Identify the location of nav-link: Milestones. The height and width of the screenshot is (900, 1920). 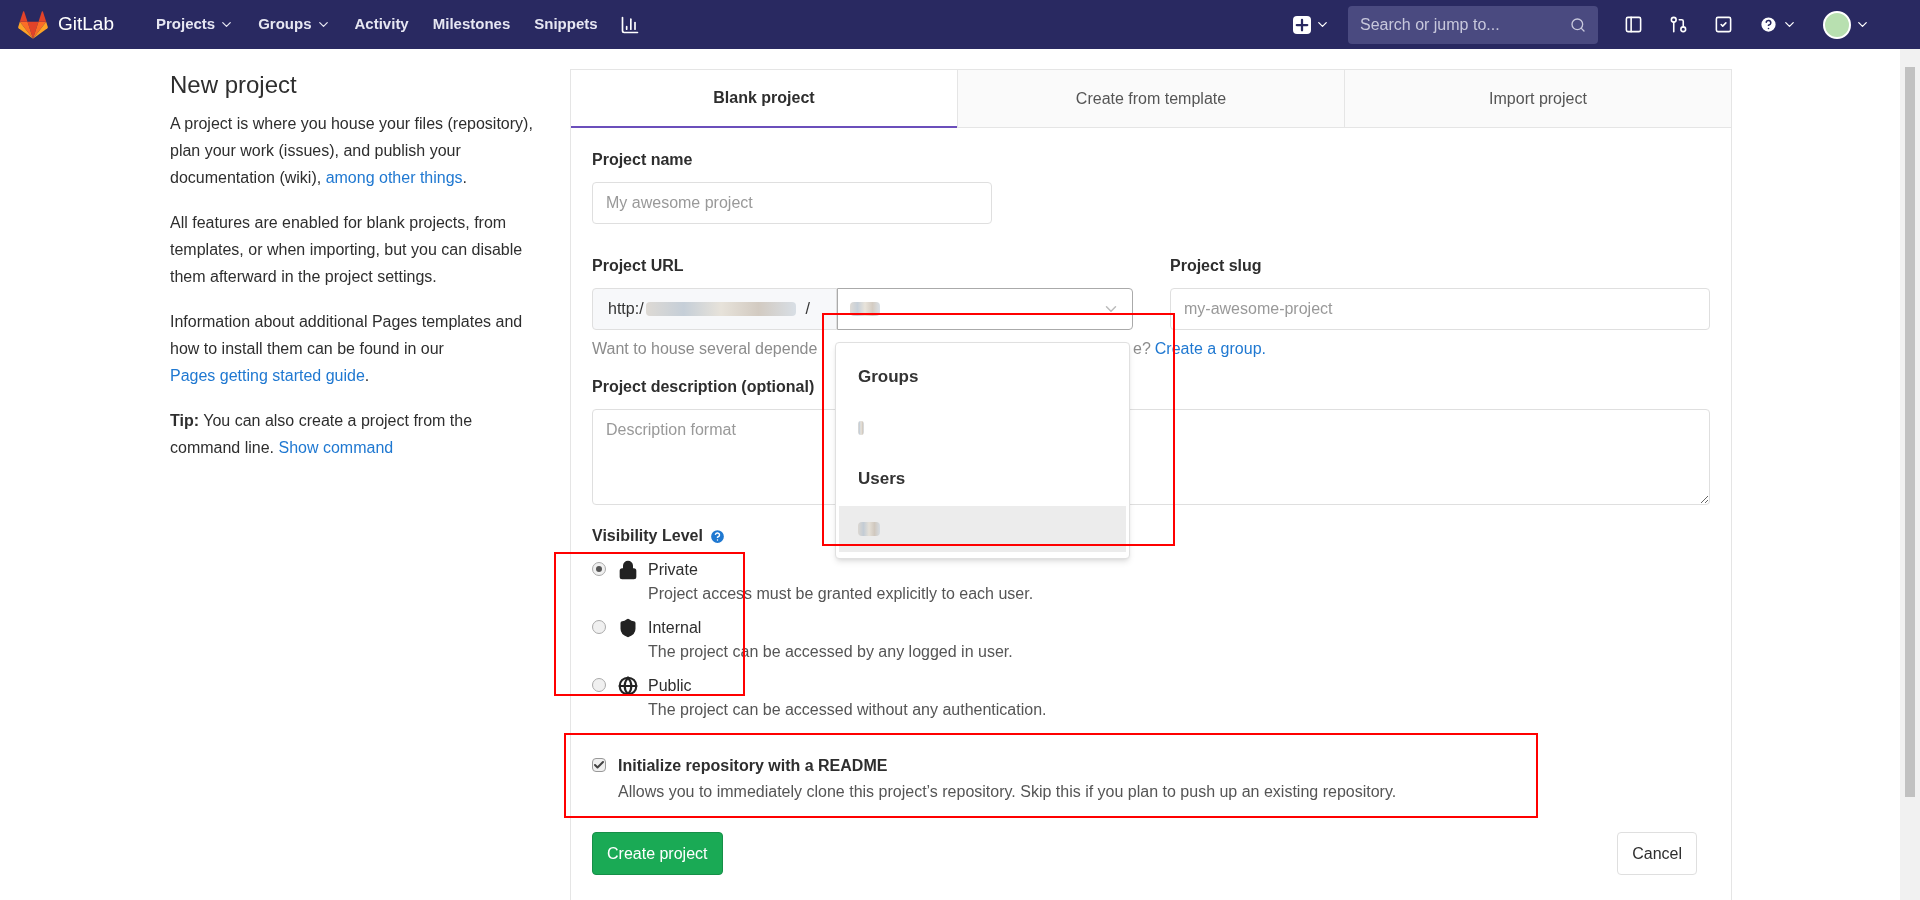
(471, 24).